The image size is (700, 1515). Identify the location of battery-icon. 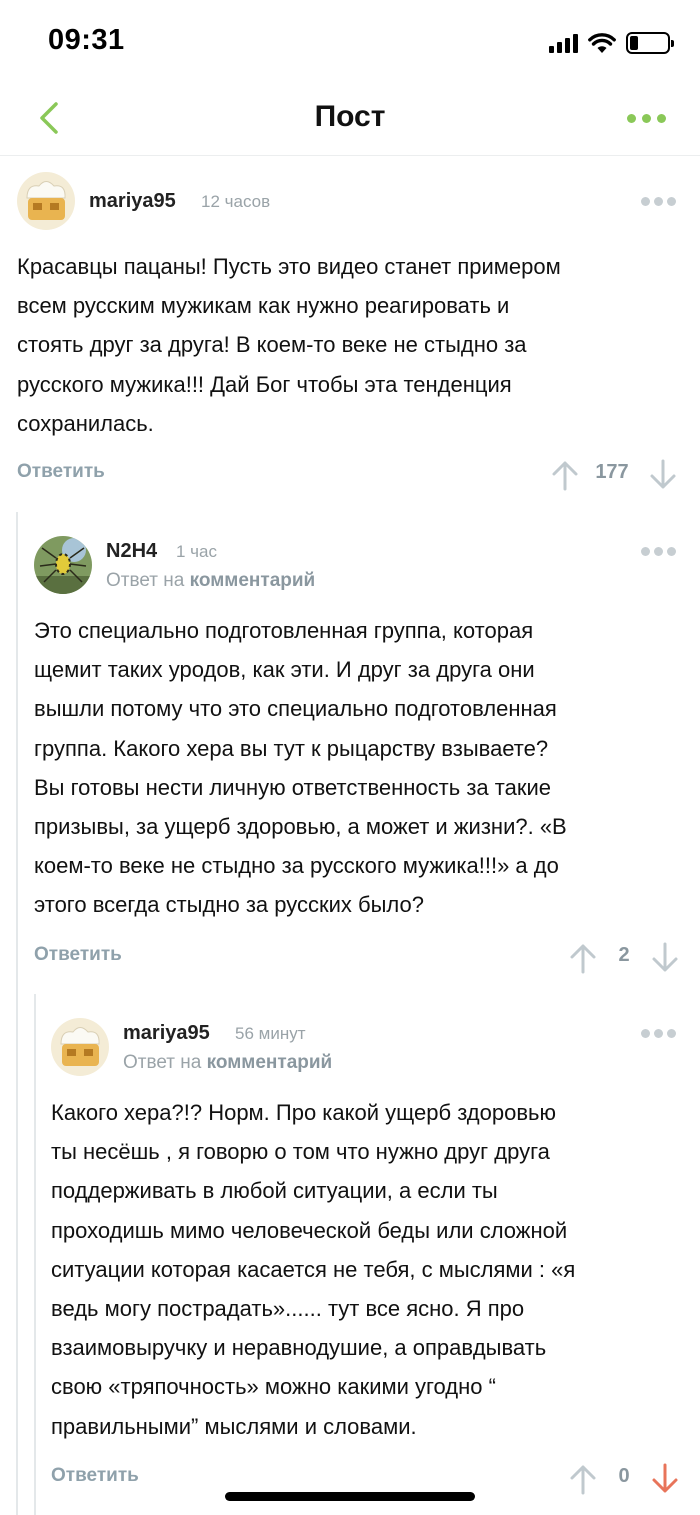
(650, 43).